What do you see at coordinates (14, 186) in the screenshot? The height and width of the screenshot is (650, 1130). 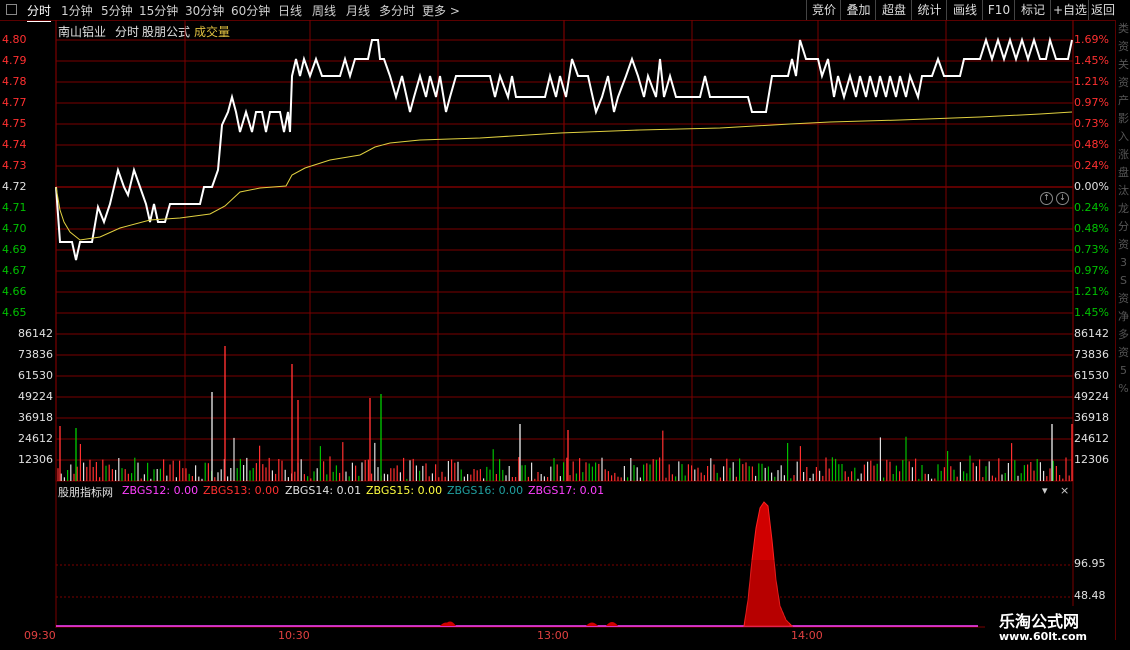 I see `price-tick-label: 4.72` at bounding box center [14, 186].